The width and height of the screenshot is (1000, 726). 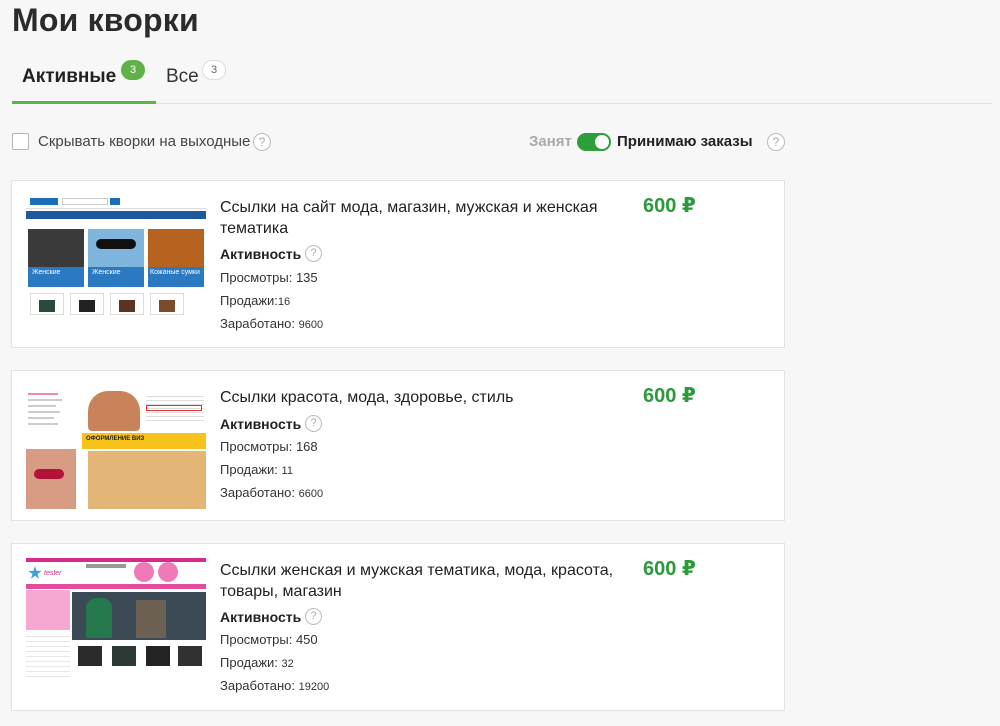 What do you see at coordinates (69, 76) in the screenshot?
I see `tab-active-label: Активные` at bounding box center [69, 76].